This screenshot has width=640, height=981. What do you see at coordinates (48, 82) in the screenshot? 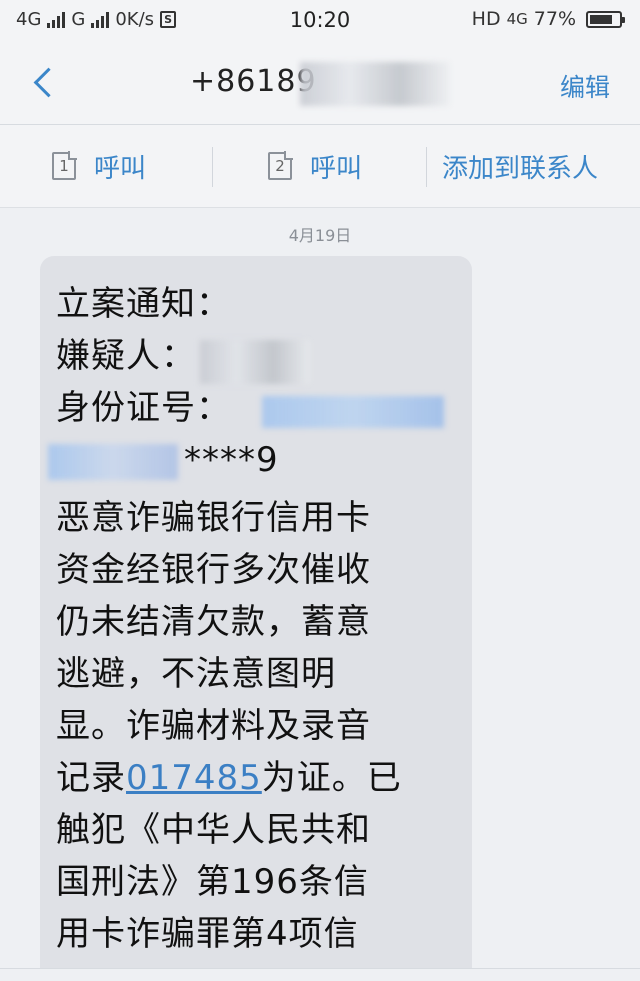
I see `back-arrow-icon` at bounding box center [48, 82].